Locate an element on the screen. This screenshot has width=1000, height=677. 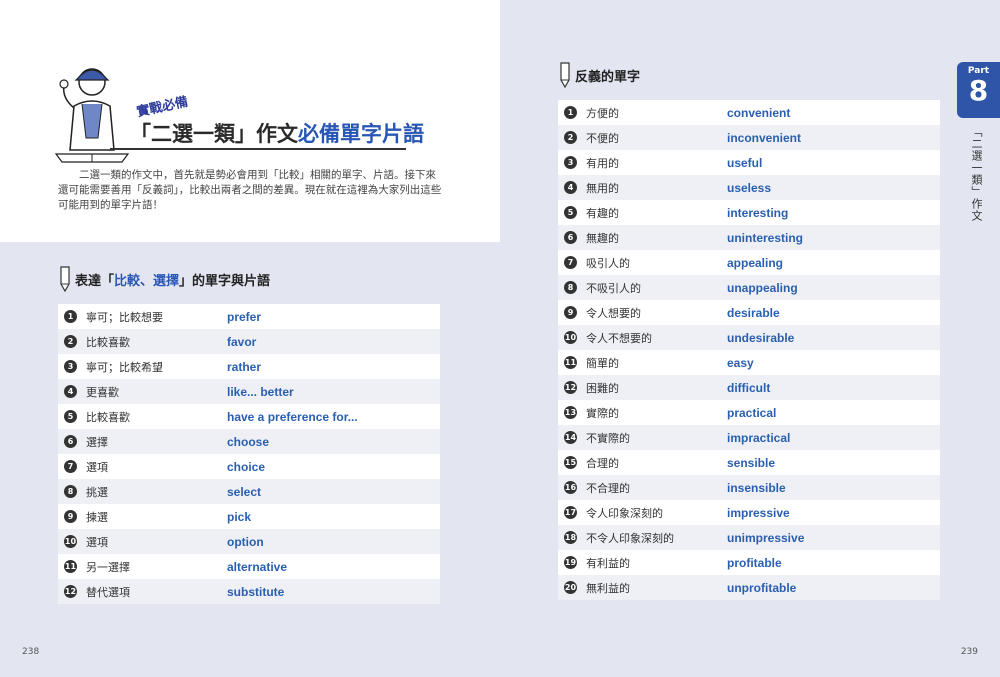
english-word: interesting is located at coordinates (758, 212).